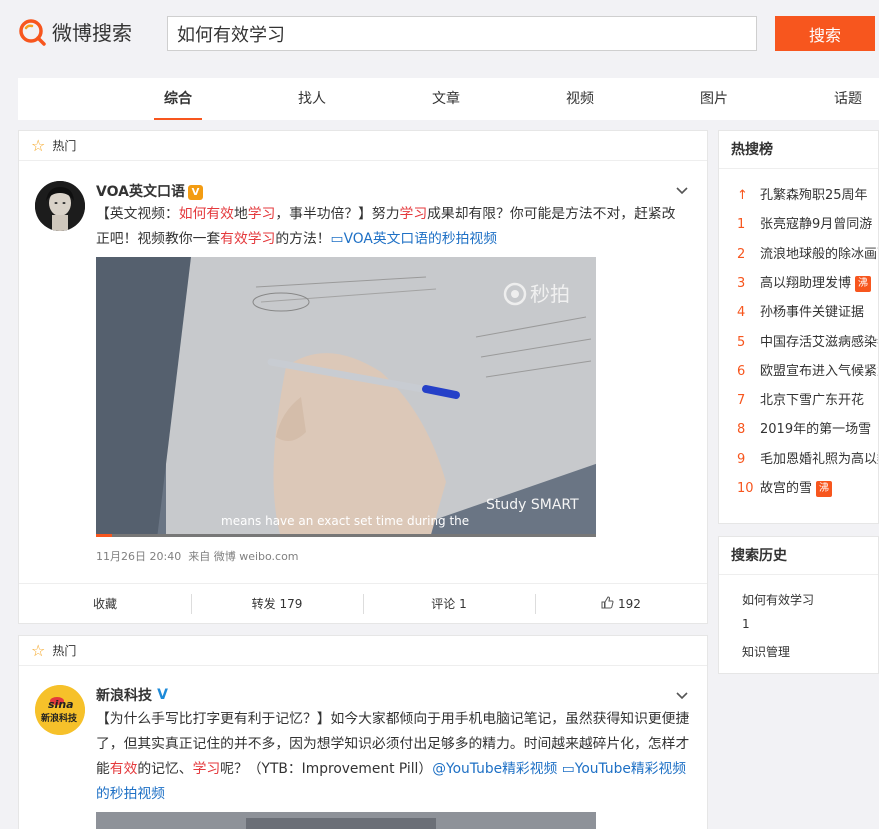  Describe the element at coordinates (741, 430) in the screenshot. I see `hot-search-rank: 8` at that location.